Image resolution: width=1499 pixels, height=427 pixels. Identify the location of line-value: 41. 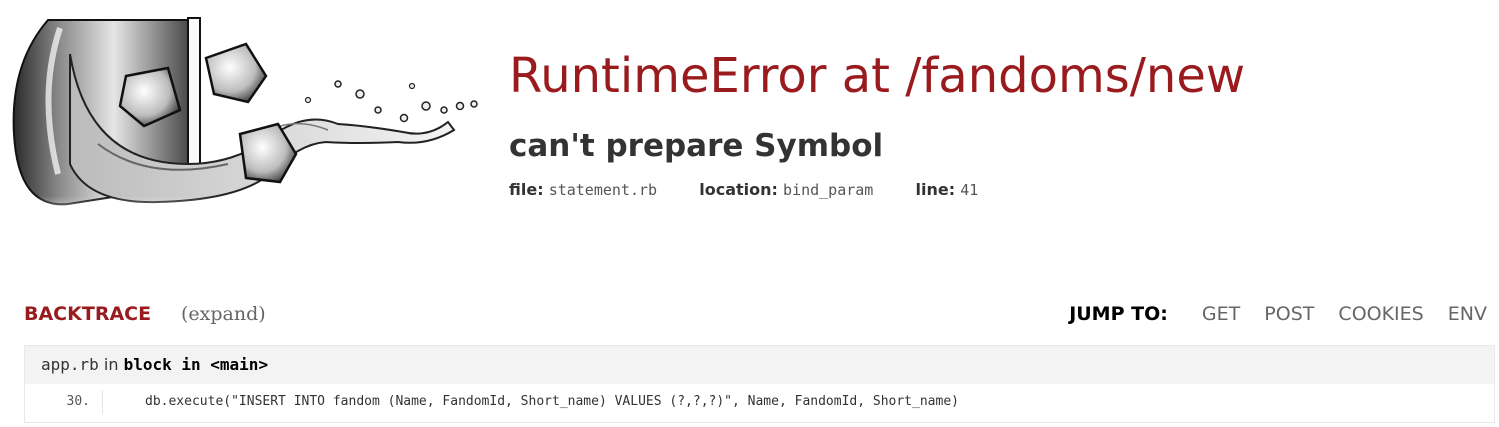
(969, 190).